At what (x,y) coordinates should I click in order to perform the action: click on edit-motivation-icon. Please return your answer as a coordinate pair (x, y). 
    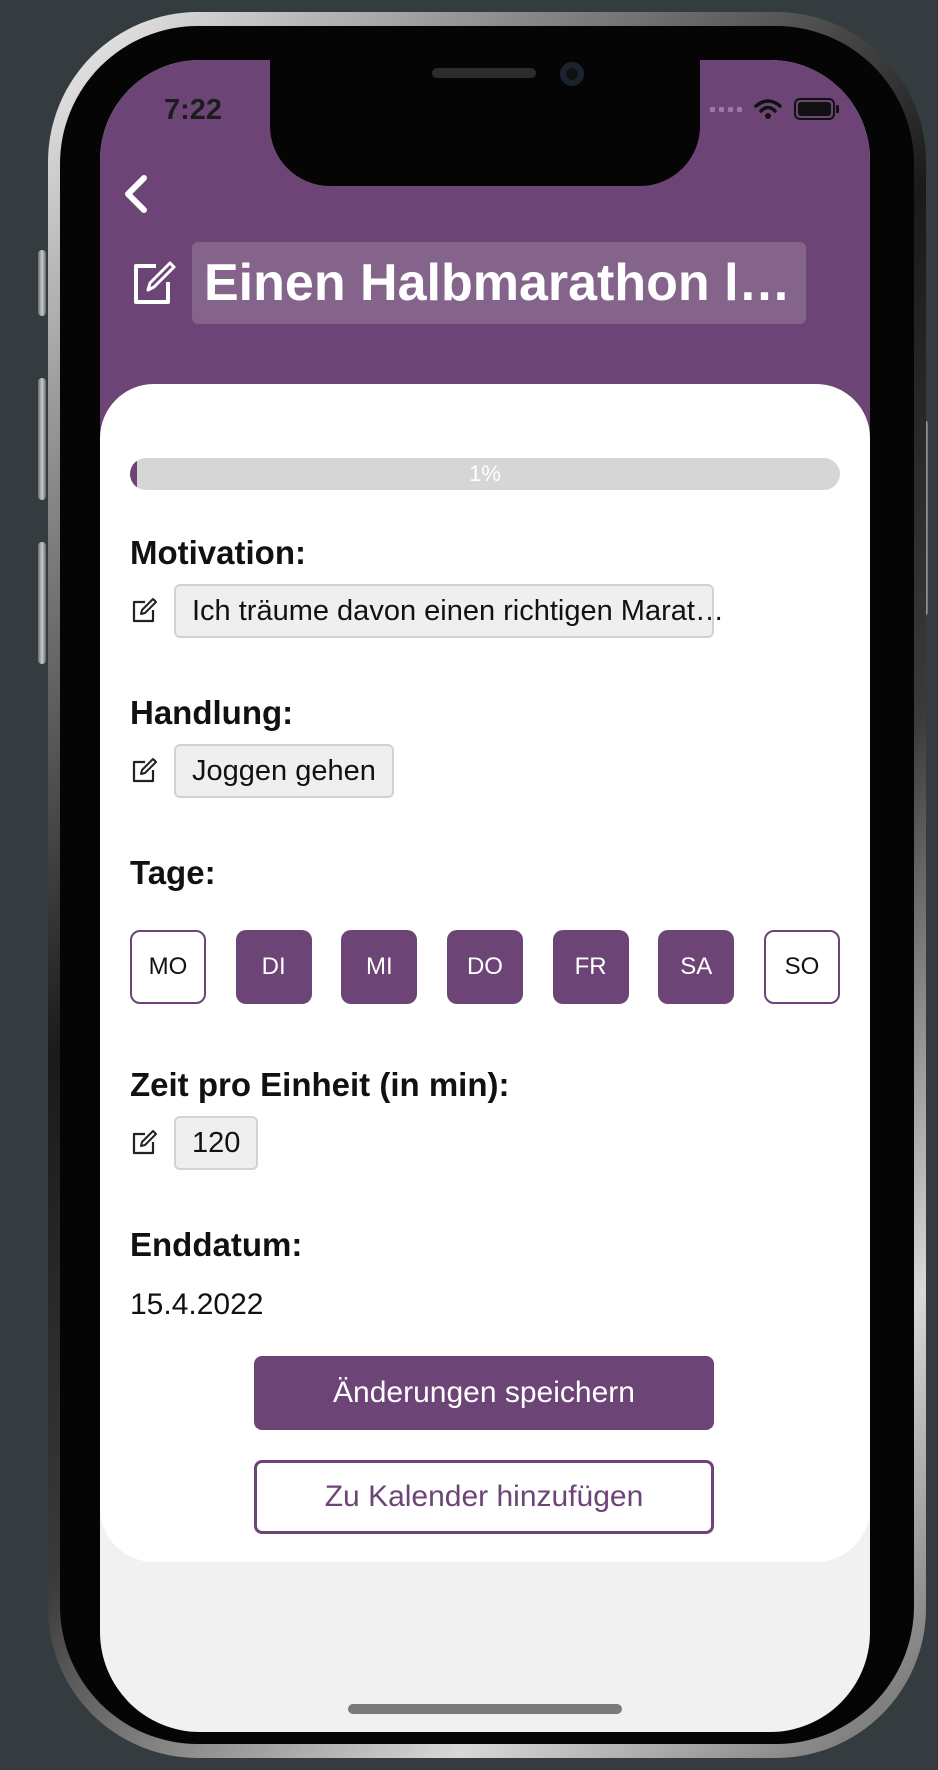
    Looking at the image, I should click on (144, 611).